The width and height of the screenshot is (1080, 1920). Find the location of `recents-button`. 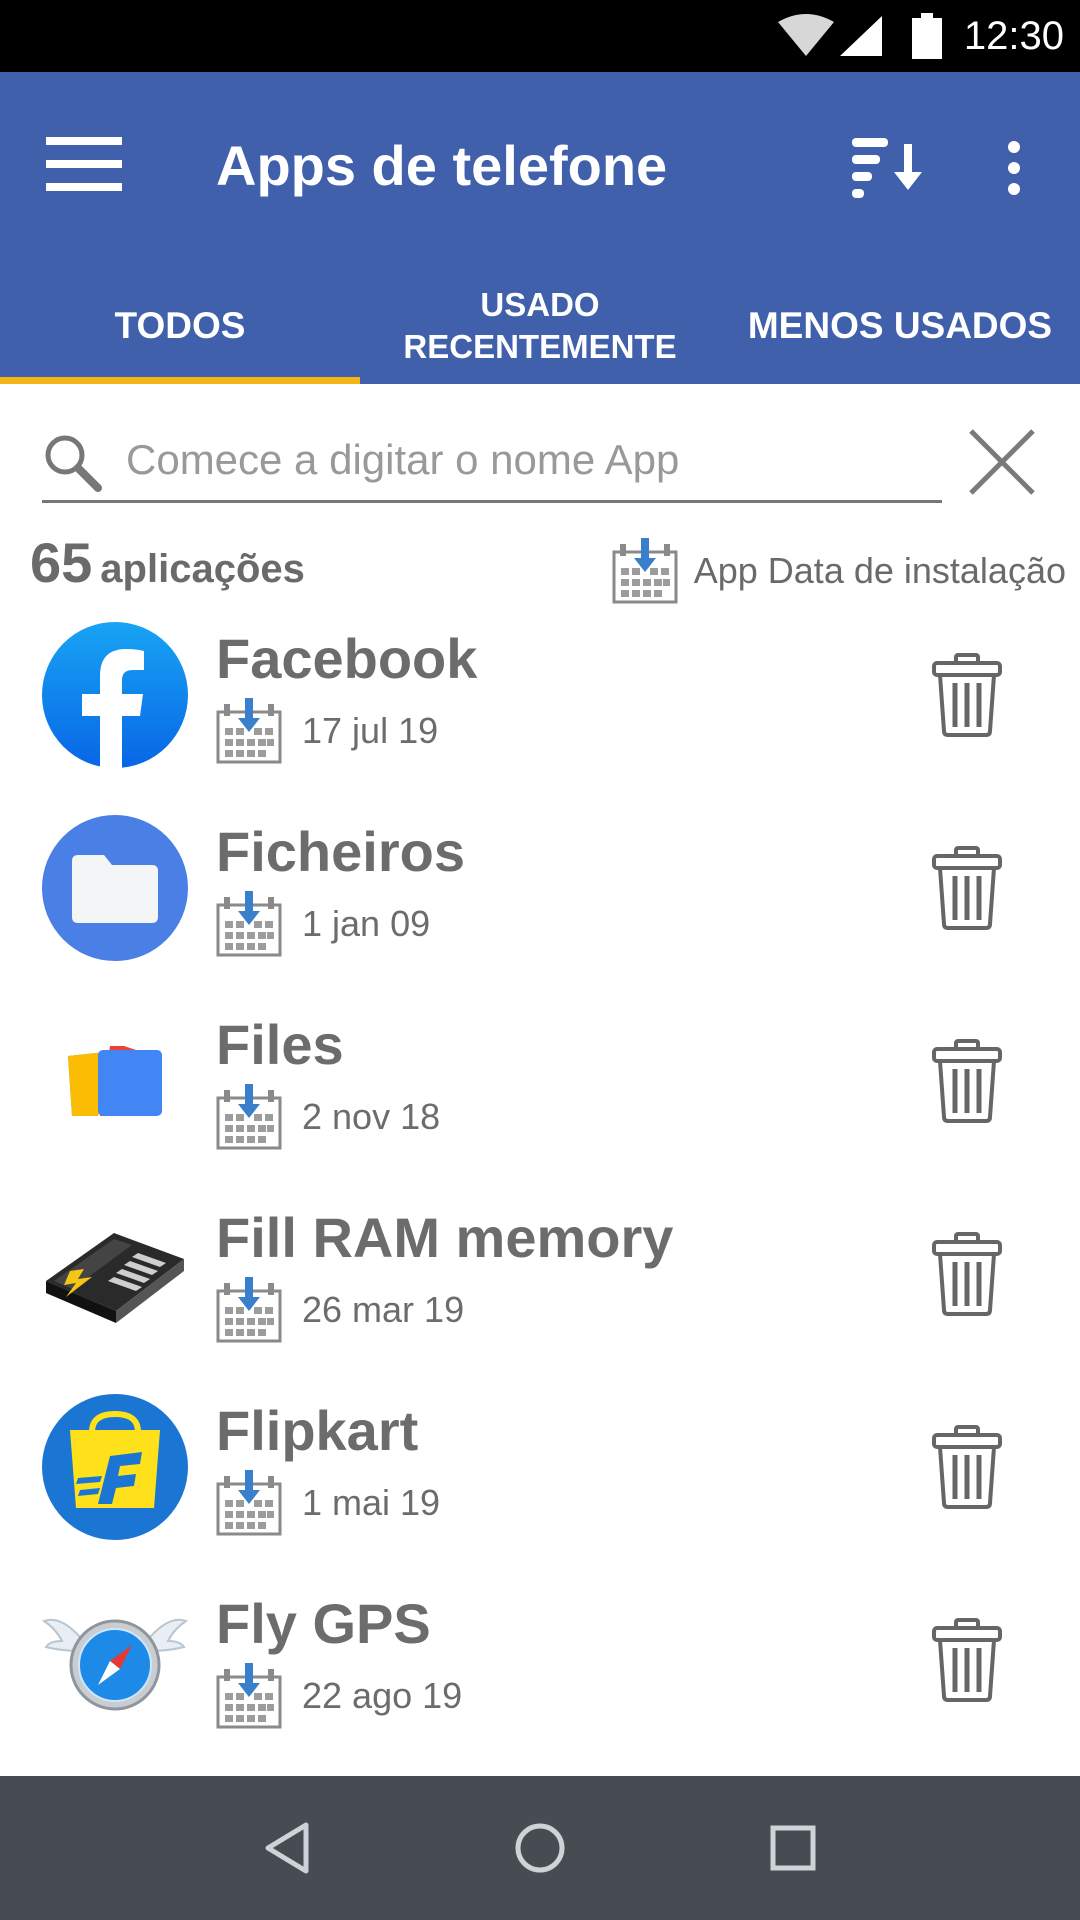

recents-button is located at coordinates (793, 1848).